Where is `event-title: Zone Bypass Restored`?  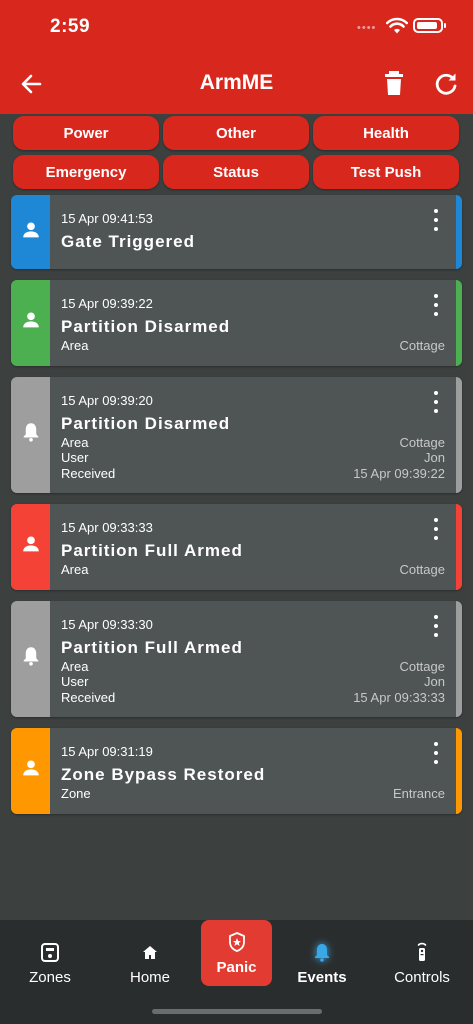 event-title: Zone Bypass Restored is located at coordinates (163, 774).